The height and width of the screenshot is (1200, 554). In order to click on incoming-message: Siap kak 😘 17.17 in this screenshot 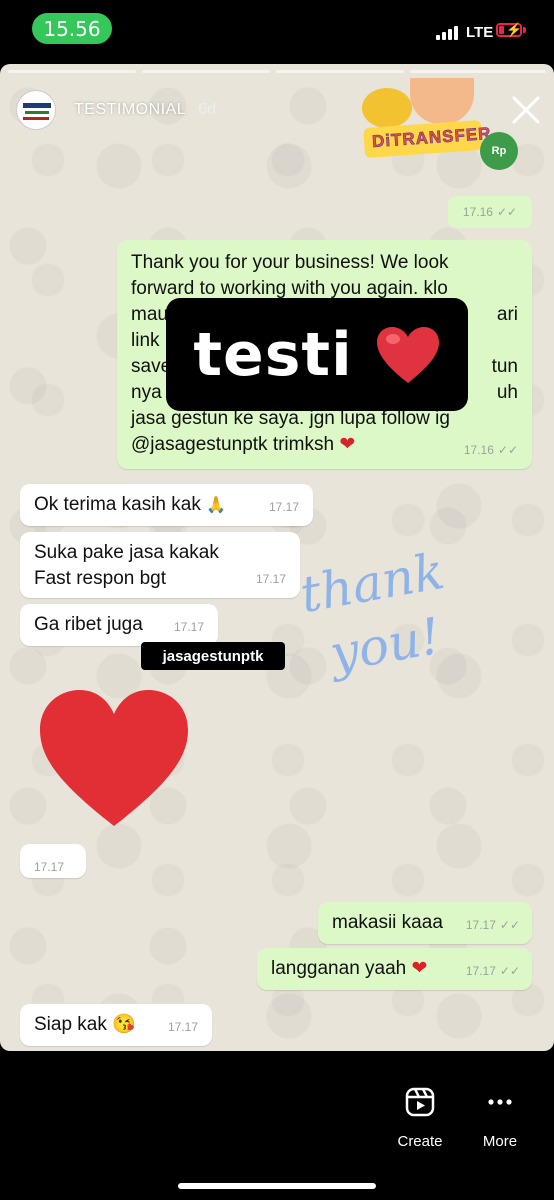, I will do `click(116, 1025)`.